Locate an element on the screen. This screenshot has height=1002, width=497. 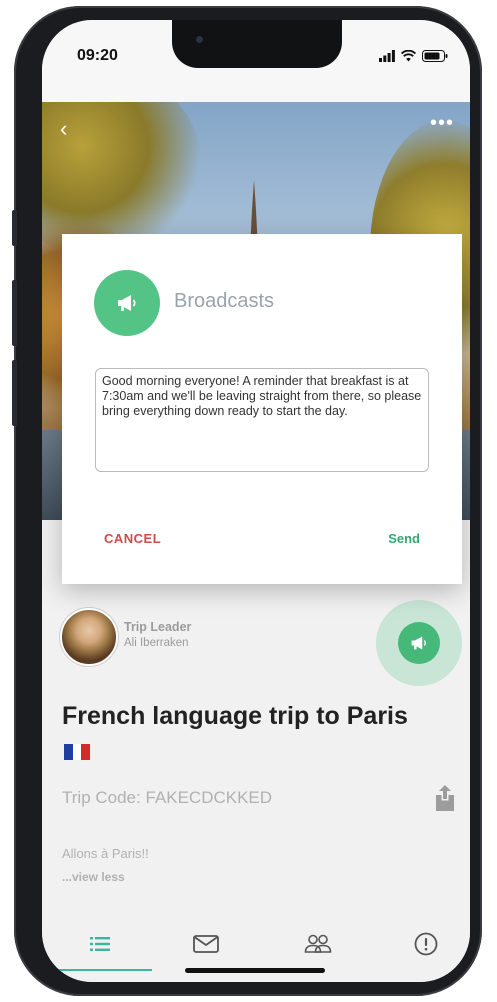
list-icon is located at coordinates (100, 944).